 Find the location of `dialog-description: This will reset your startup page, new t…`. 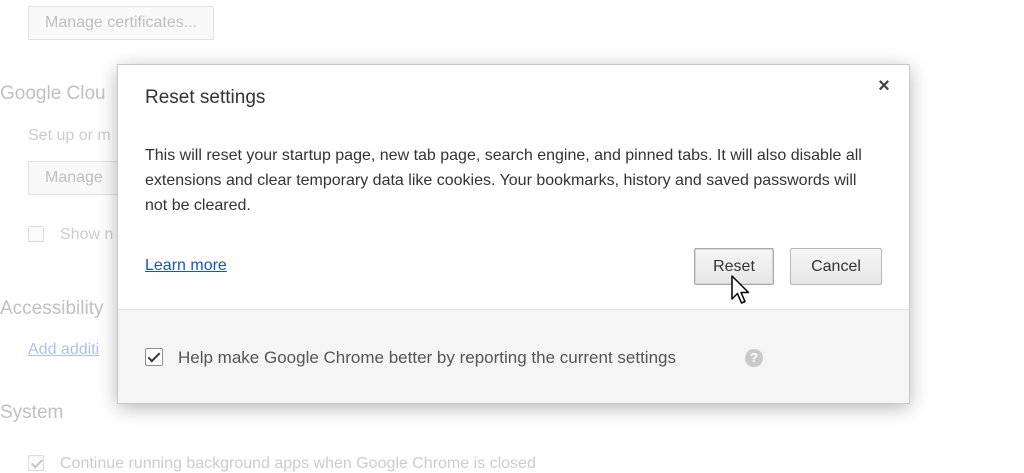

dialog-description: This will reset your startup page, new t… is located at coordinates (503, 180).